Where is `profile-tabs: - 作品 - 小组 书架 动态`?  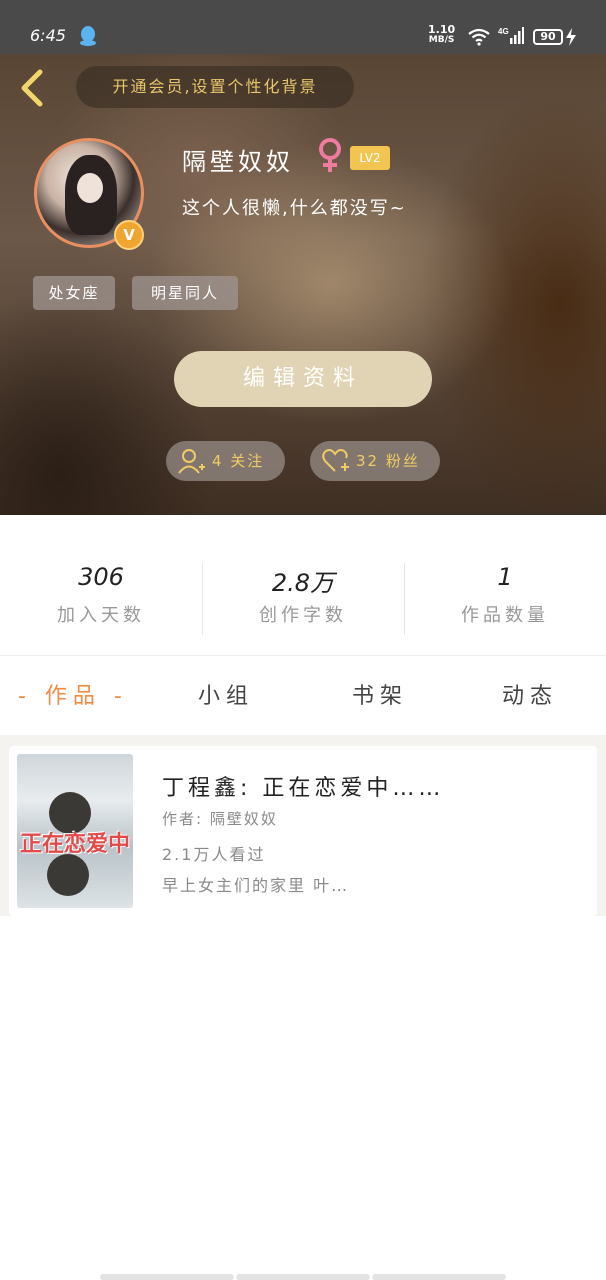
profile-tabs: - 作品 - 小组 书架 动态 is located at coordinates (303, 695).